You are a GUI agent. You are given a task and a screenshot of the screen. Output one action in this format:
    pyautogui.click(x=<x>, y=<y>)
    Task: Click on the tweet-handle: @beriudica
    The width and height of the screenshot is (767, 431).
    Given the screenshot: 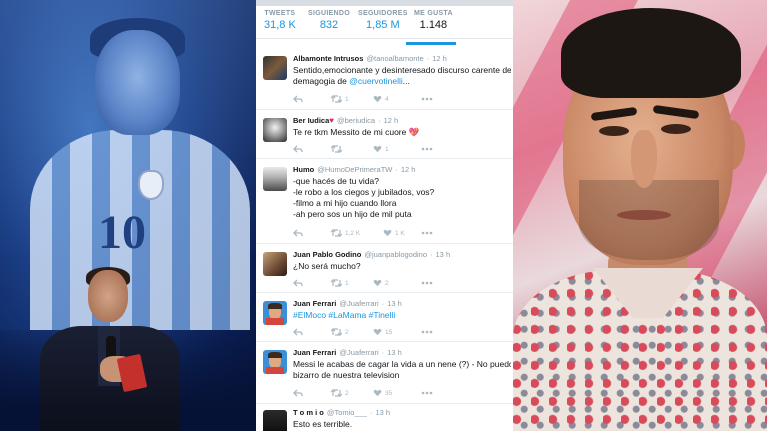 What is the action you would take?
    pyautogui.click(x=356, y=120)
    